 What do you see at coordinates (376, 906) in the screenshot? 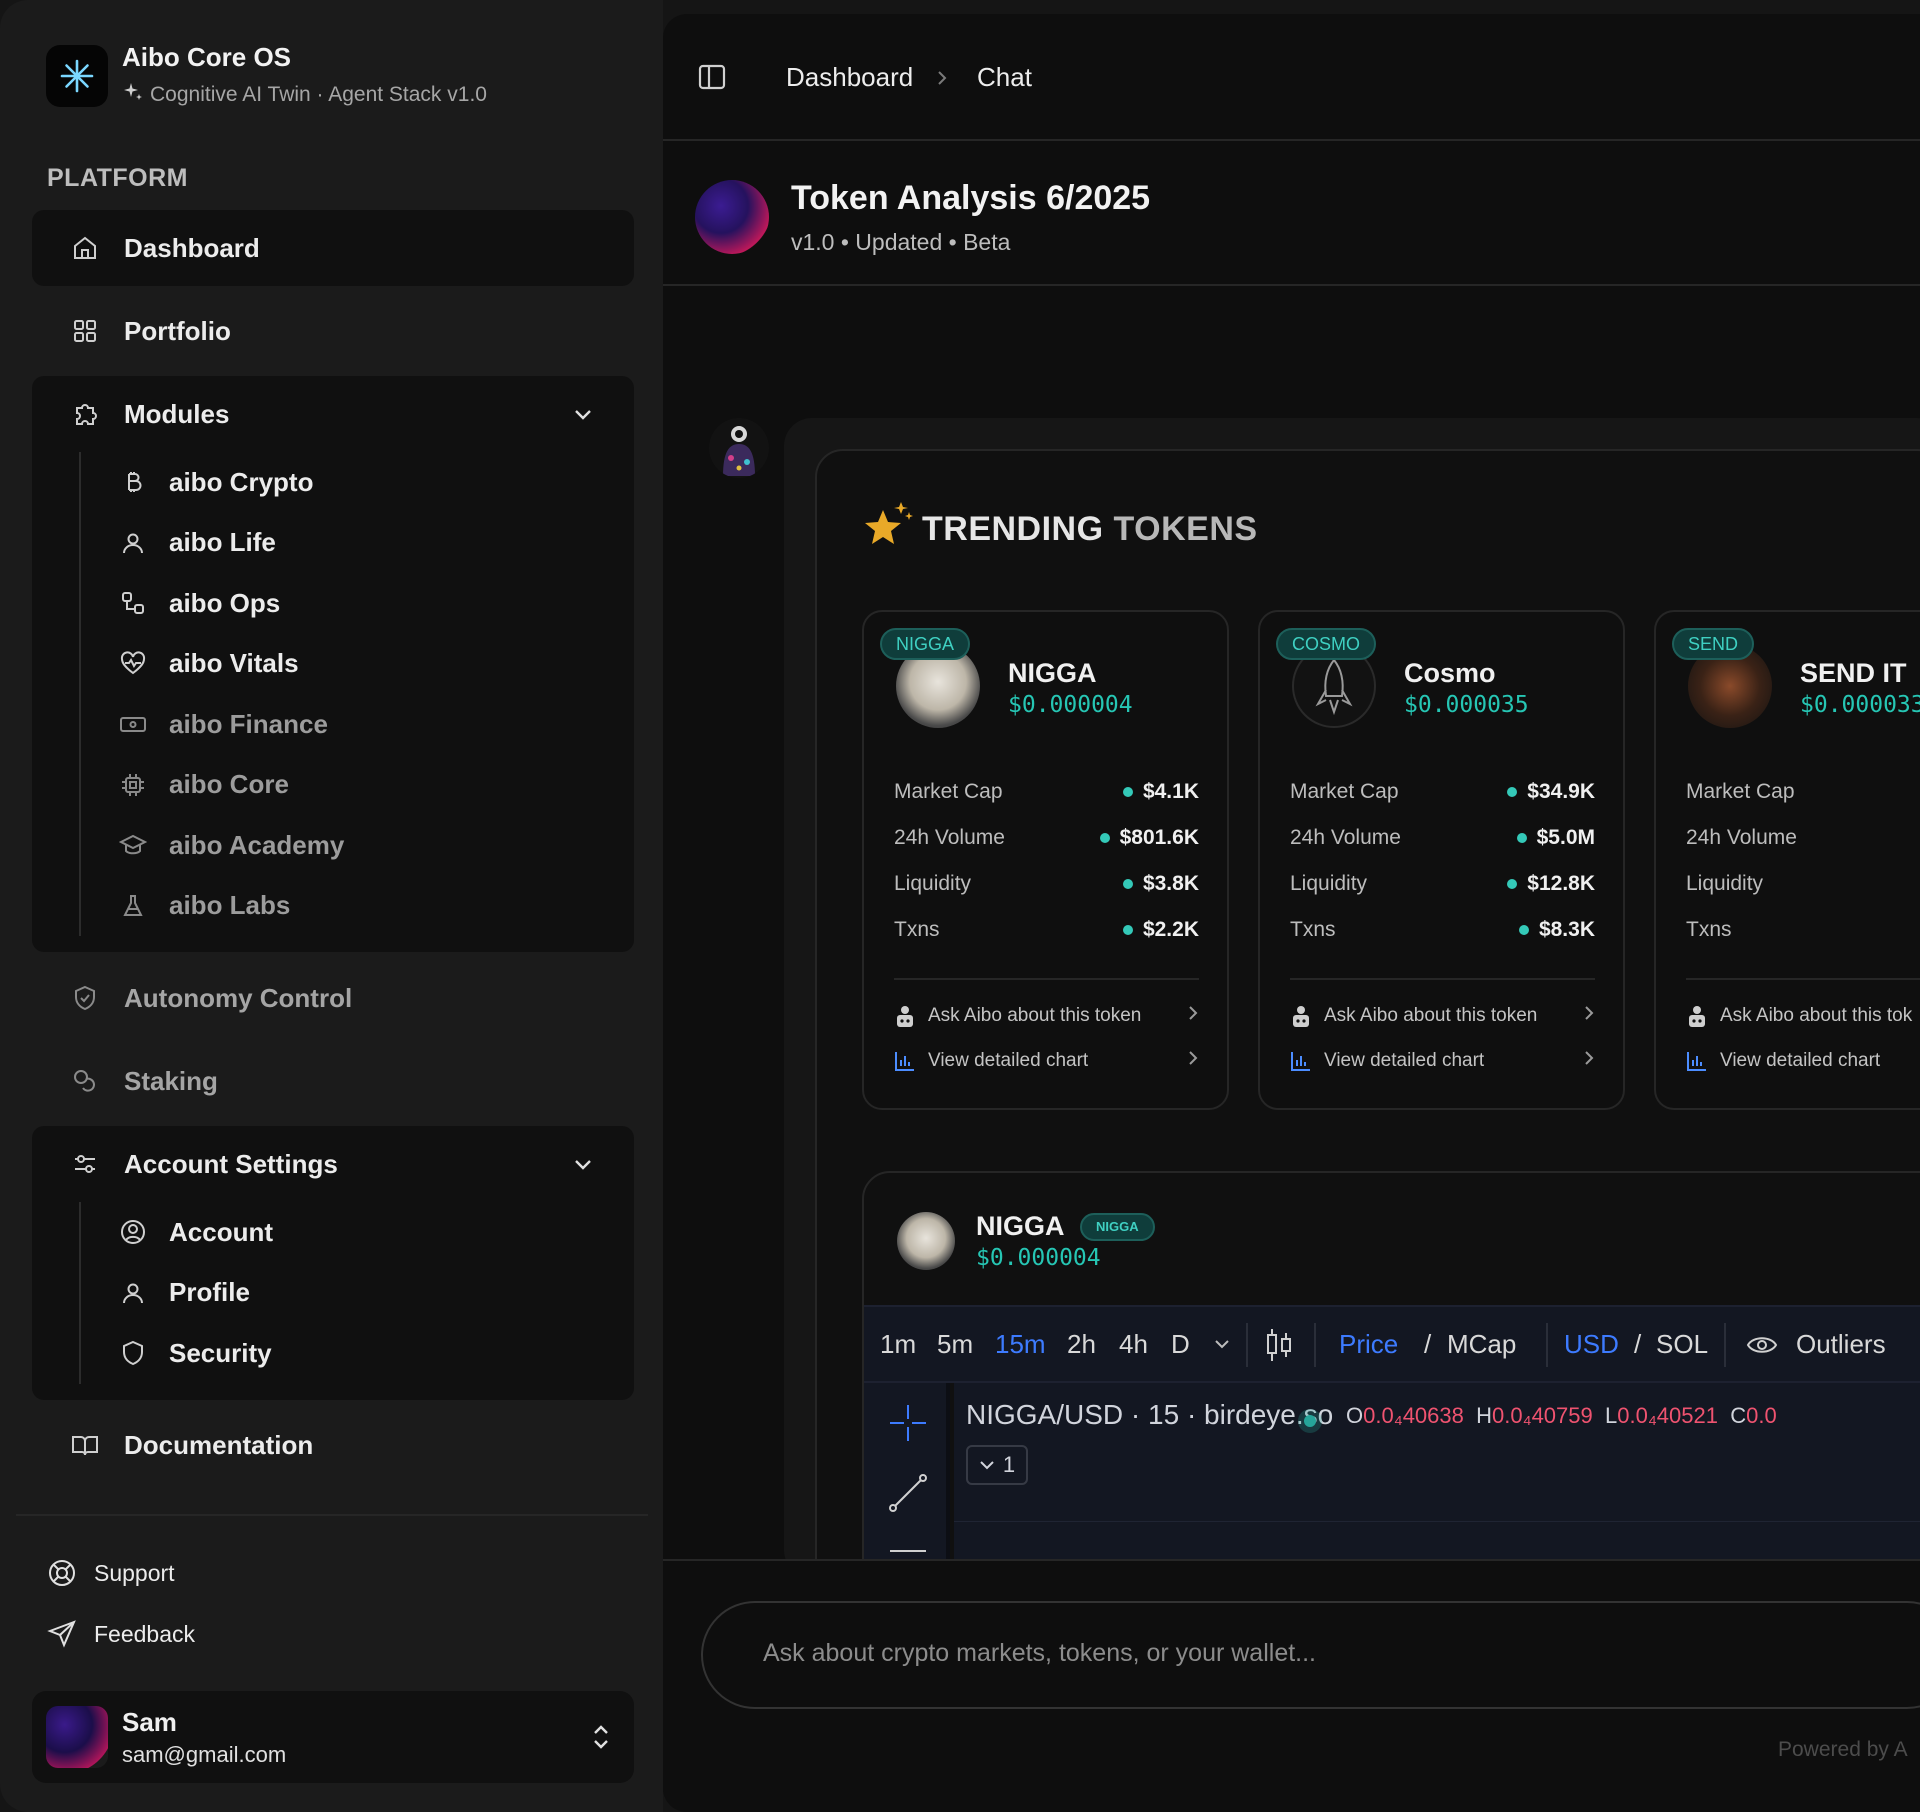
I see `sidebar-item-aibo-labs: aibo Labs` at bounding box center [376, 906].